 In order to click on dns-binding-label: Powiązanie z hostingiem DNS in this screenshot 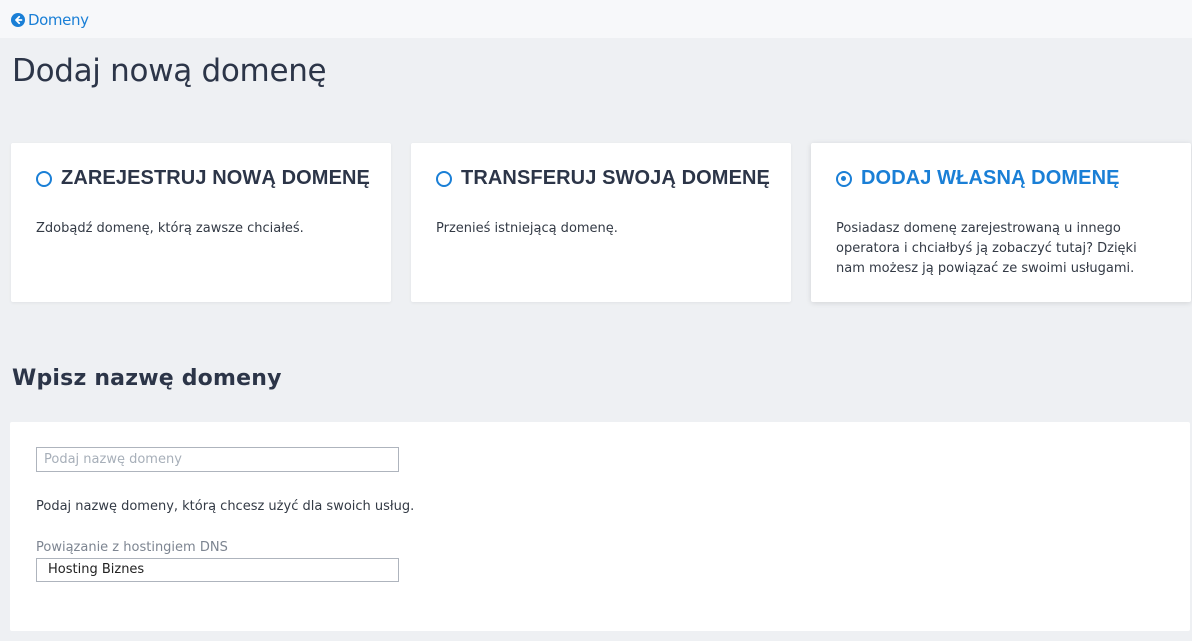, I will do `click(132, 547)`.